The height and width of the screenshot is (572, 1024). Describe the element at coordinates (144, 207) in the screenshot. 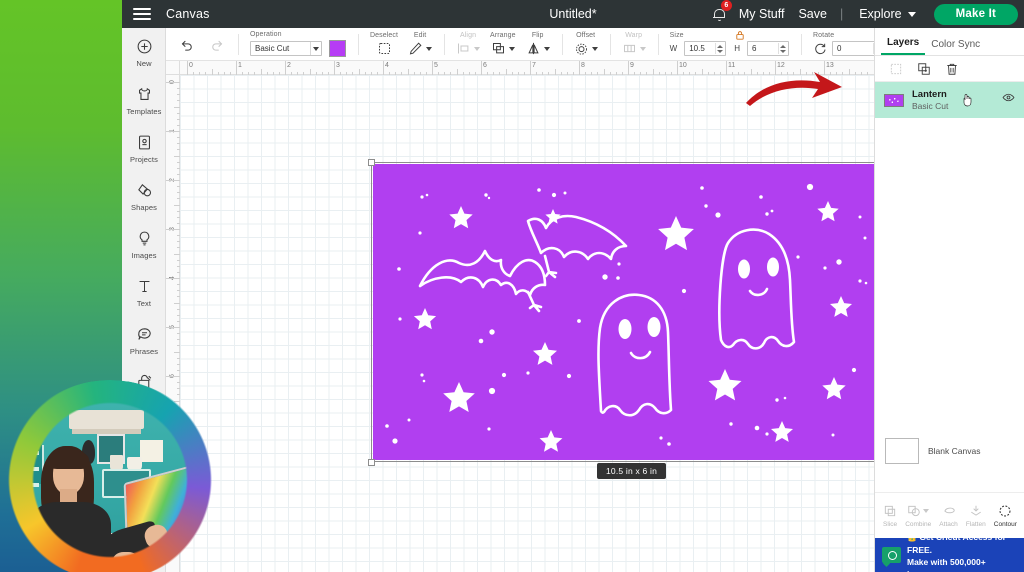

I see `rail-label-shapes: Shapes` at that location.